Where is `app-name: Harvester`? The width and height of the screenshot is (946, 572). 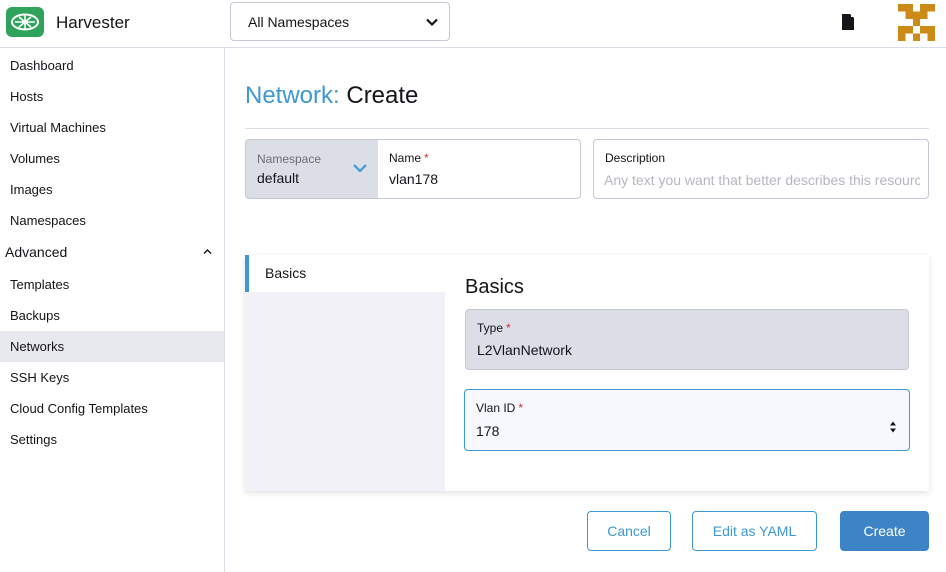 app-name: Harvester is located at coordinates (93, 22).